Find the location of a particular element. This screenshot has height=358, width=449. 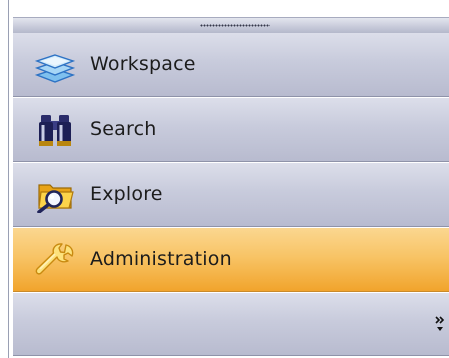

folder-magnifier-icon is located at coordinates (55, 195).